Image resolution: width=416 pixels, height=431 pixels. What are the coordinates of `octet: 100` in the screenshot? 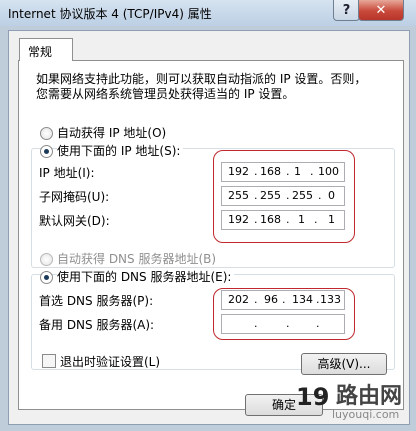 It's located at (328, 171).